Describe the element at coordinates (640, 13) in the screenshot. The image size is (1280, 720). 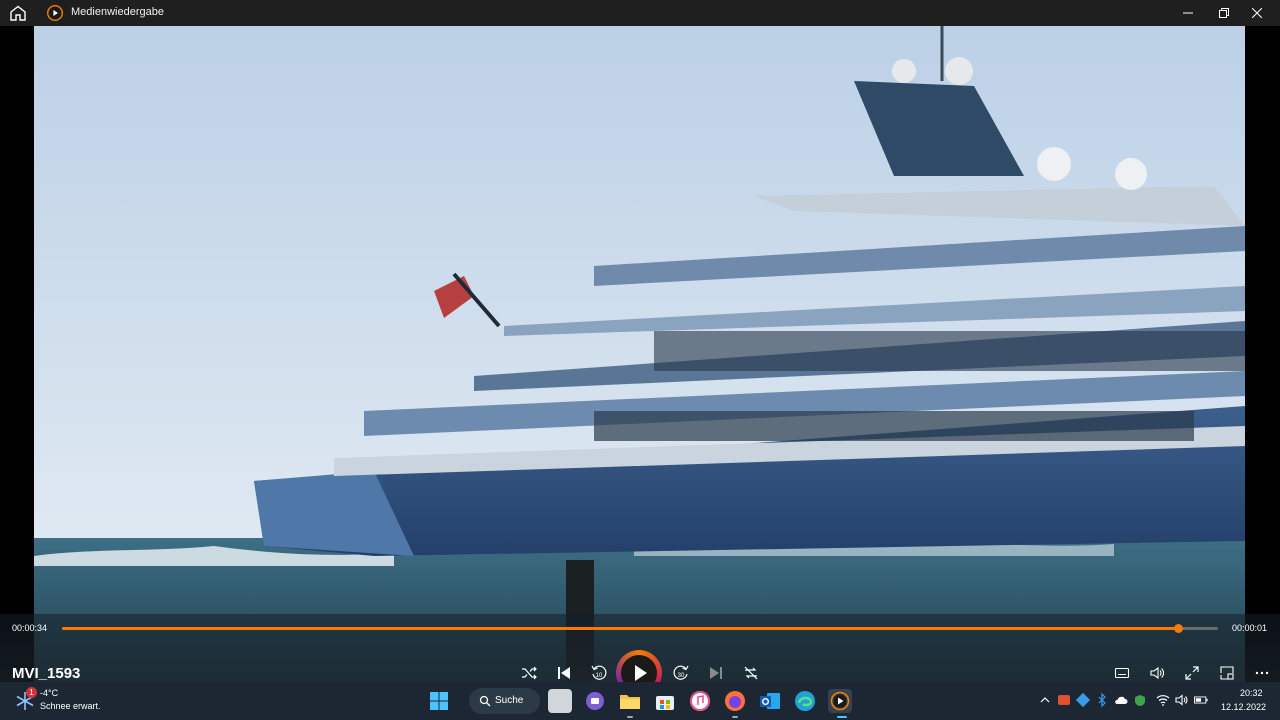
I see `title-bar: Medienwiedergabe` at that location.